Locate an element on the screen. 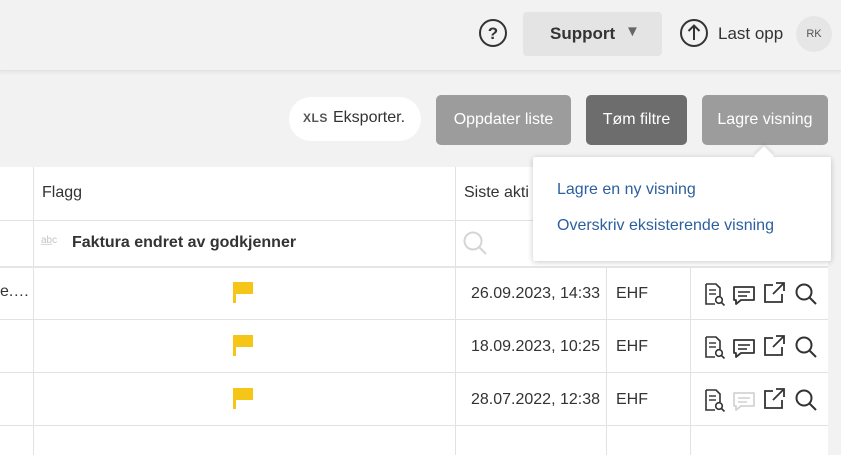  column-header-last-activity: Siste akti is located at coordinates (496, 193).